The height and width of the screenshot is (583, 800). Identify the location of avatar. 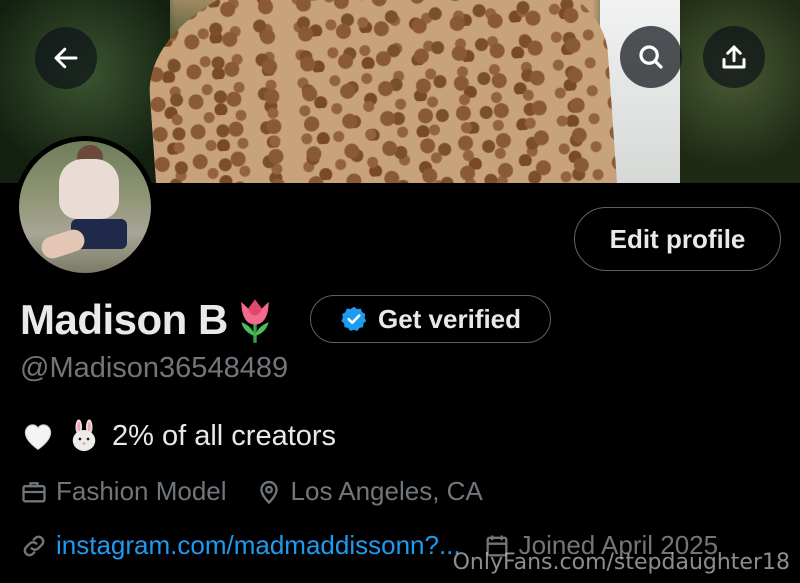
(85, 207).